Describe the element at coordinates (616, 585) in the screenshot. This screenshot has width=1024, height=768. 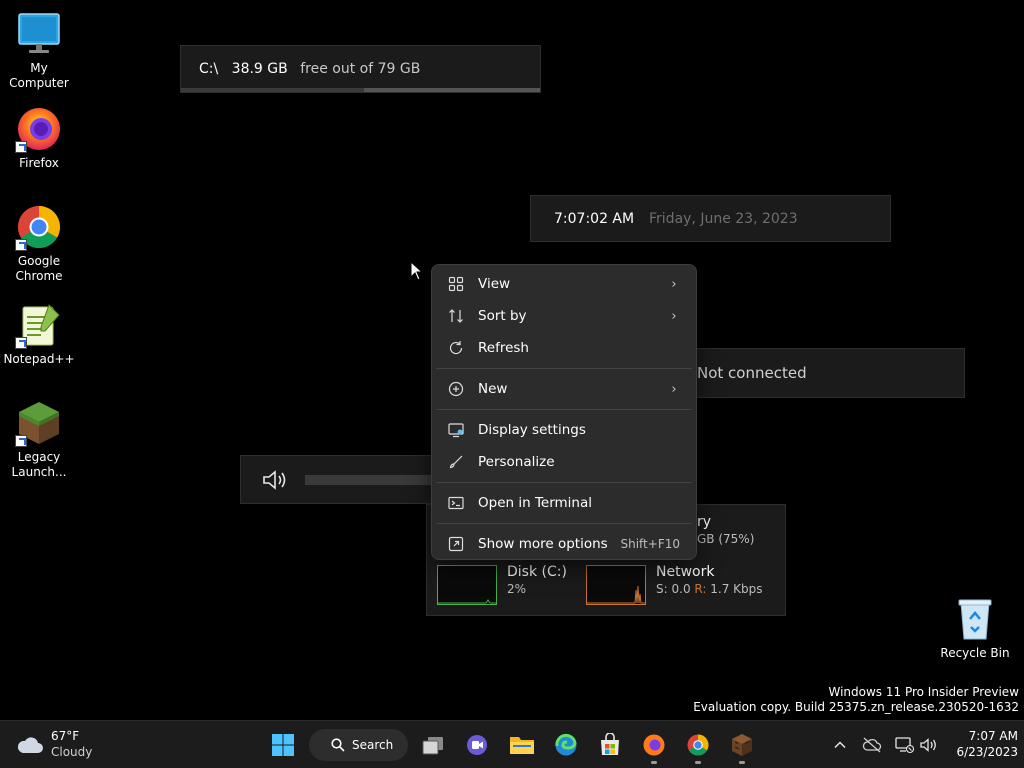
I see `network-graph` at that location.